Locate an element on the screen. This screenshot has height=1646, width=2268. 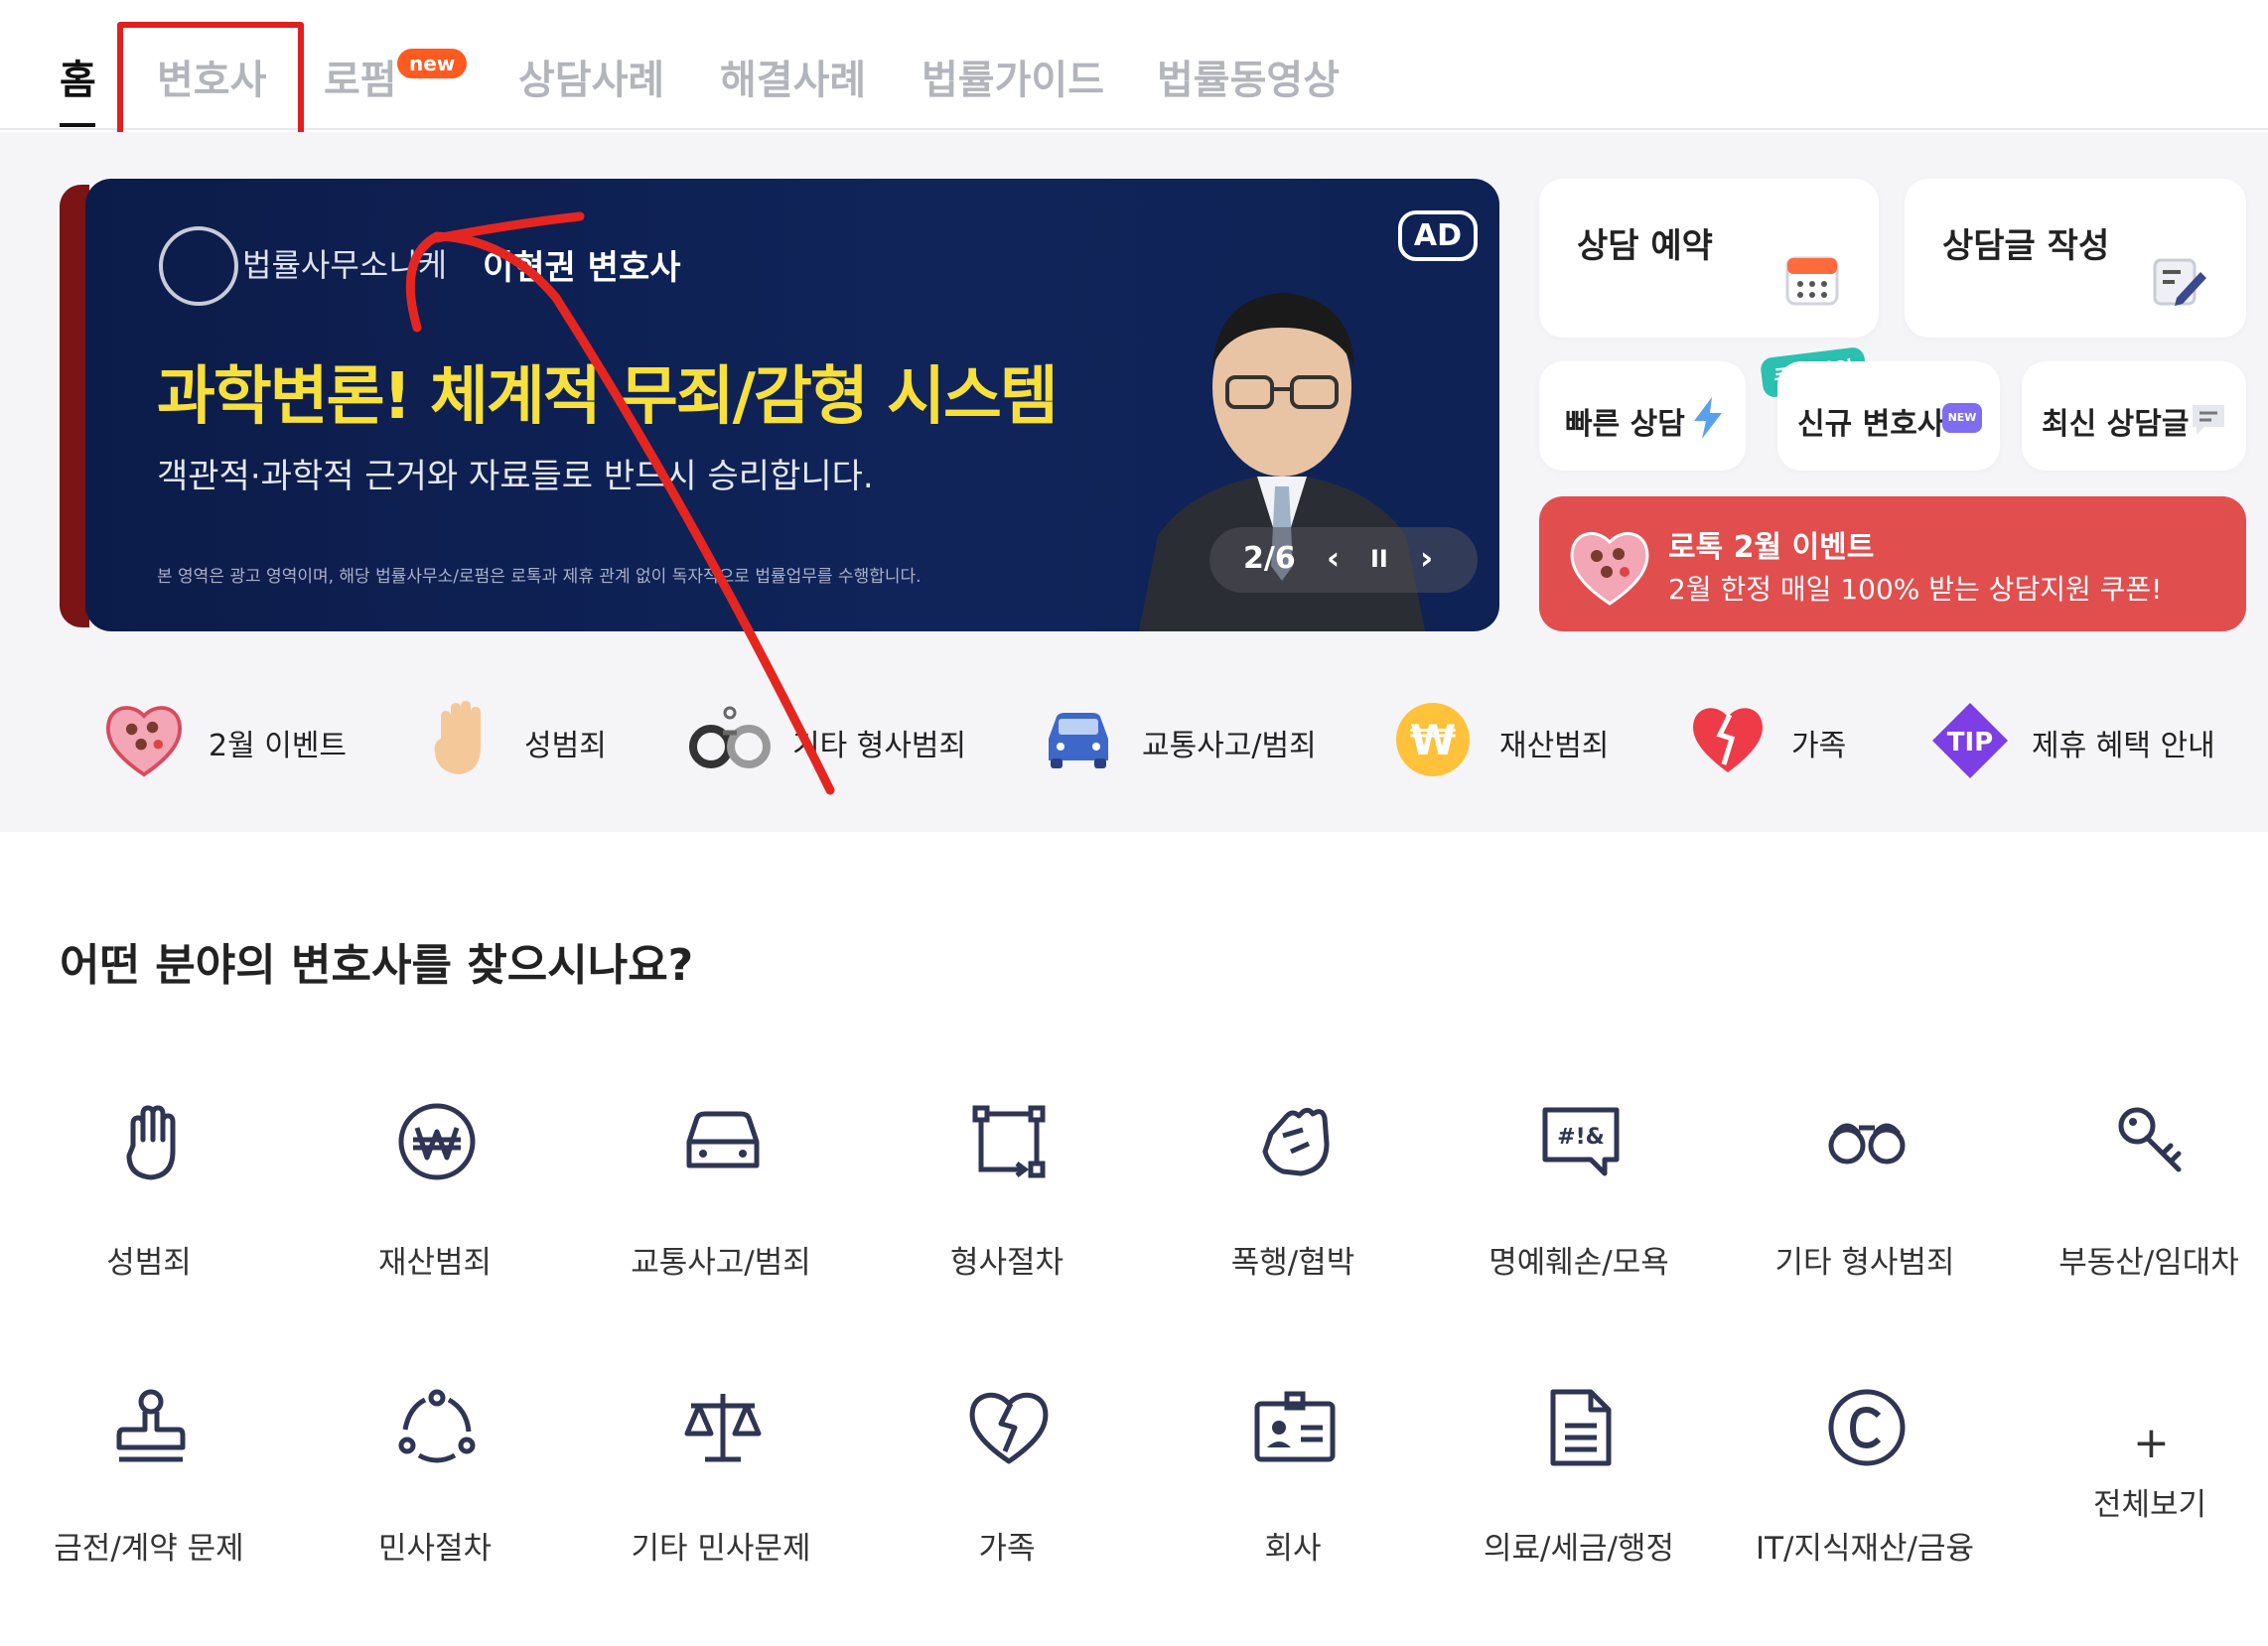
document-icon is located at coordinates (1581, 1427).